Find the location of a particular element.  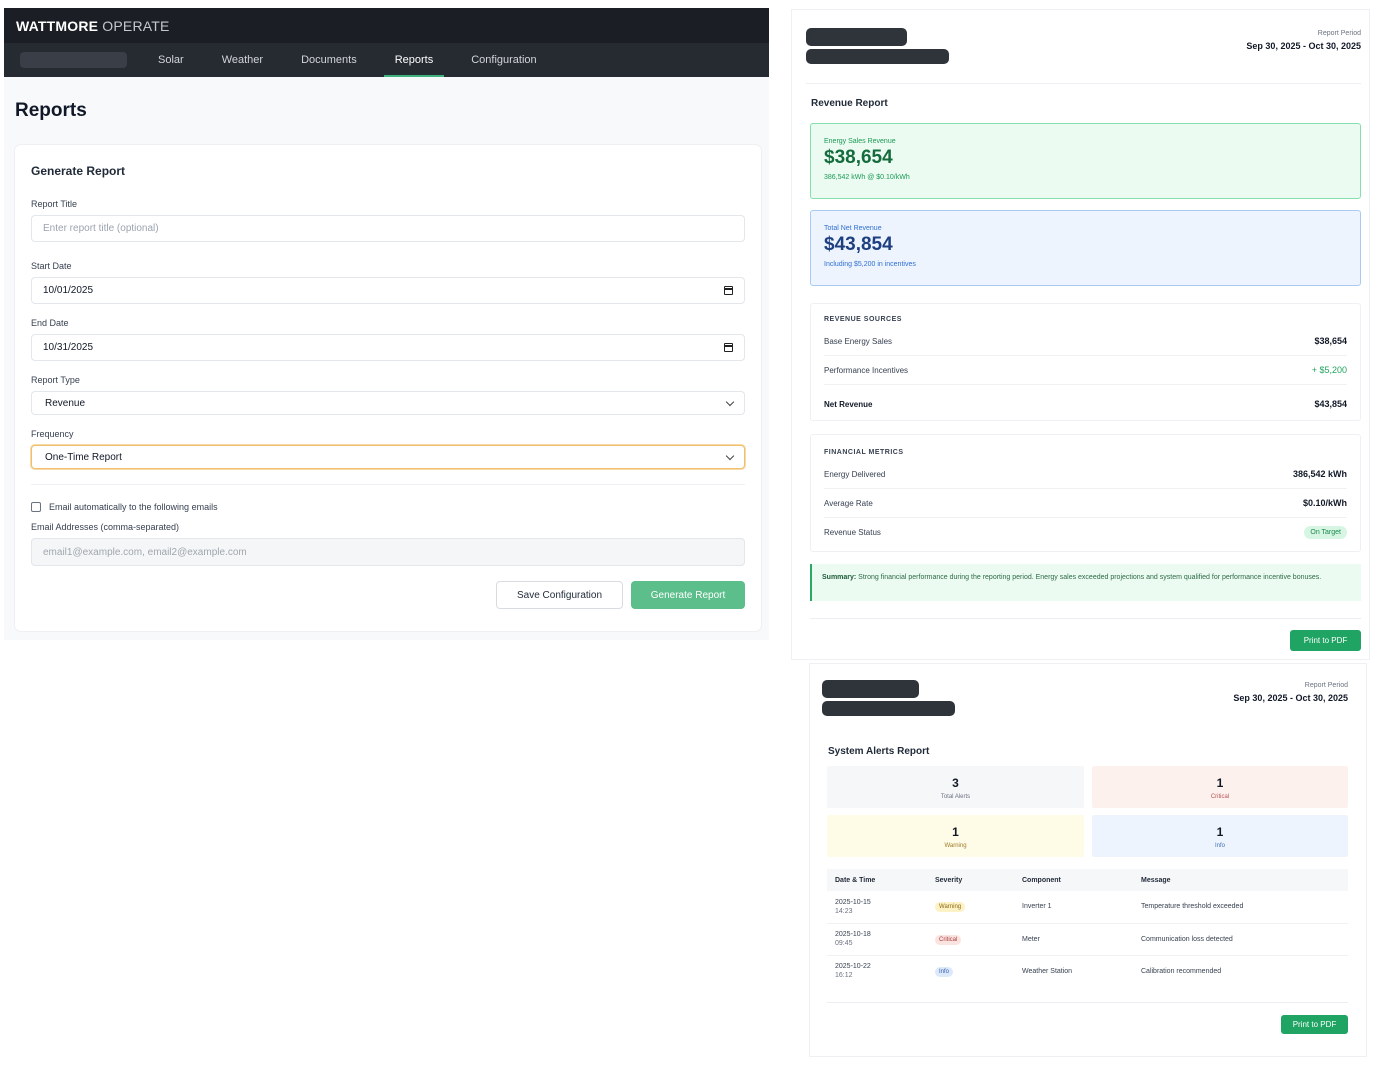

metric-label: Energy Delivered is located at coordinates (855, 474).